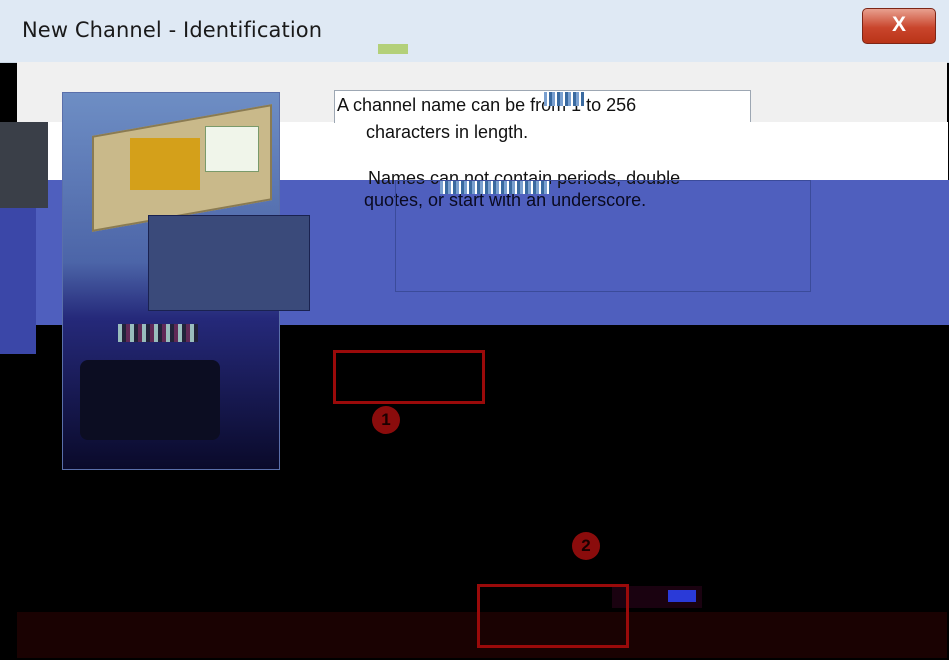  I want to click on channel-name-field-highlight, so click(409, 377).